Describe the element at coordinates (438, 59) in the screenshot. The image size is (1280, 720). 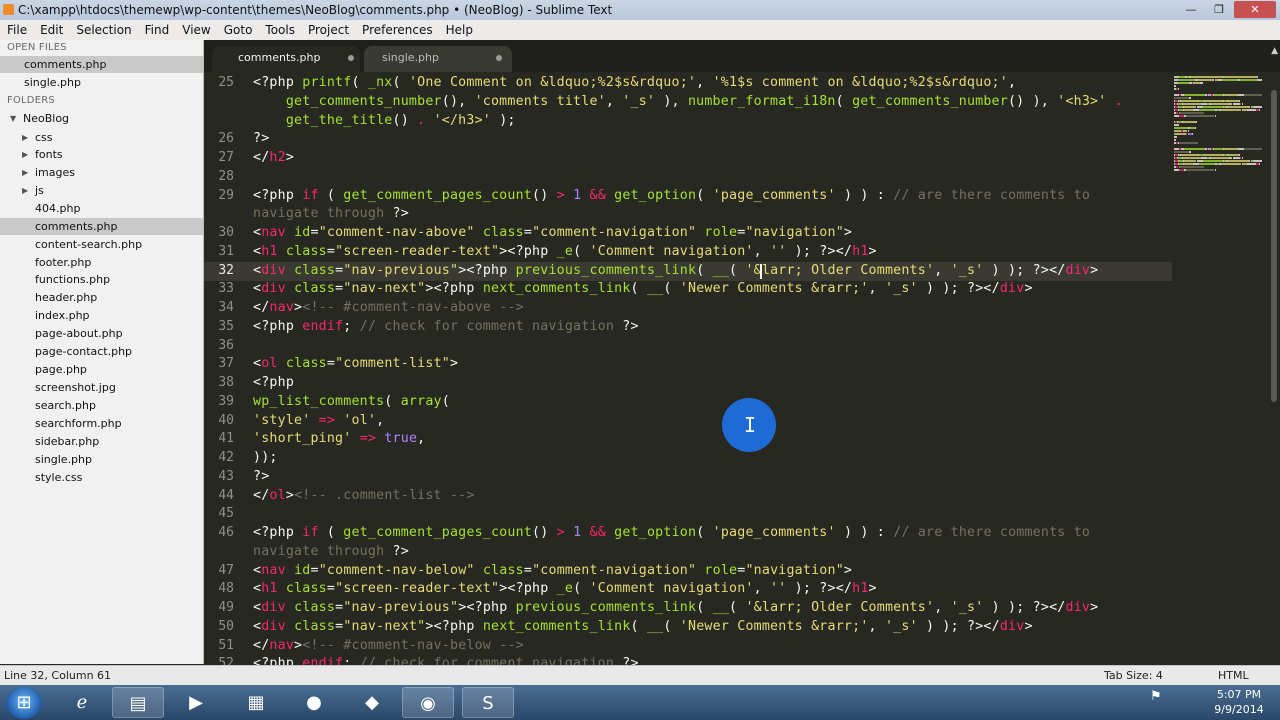
I see `tab-single: single.php` at that location.